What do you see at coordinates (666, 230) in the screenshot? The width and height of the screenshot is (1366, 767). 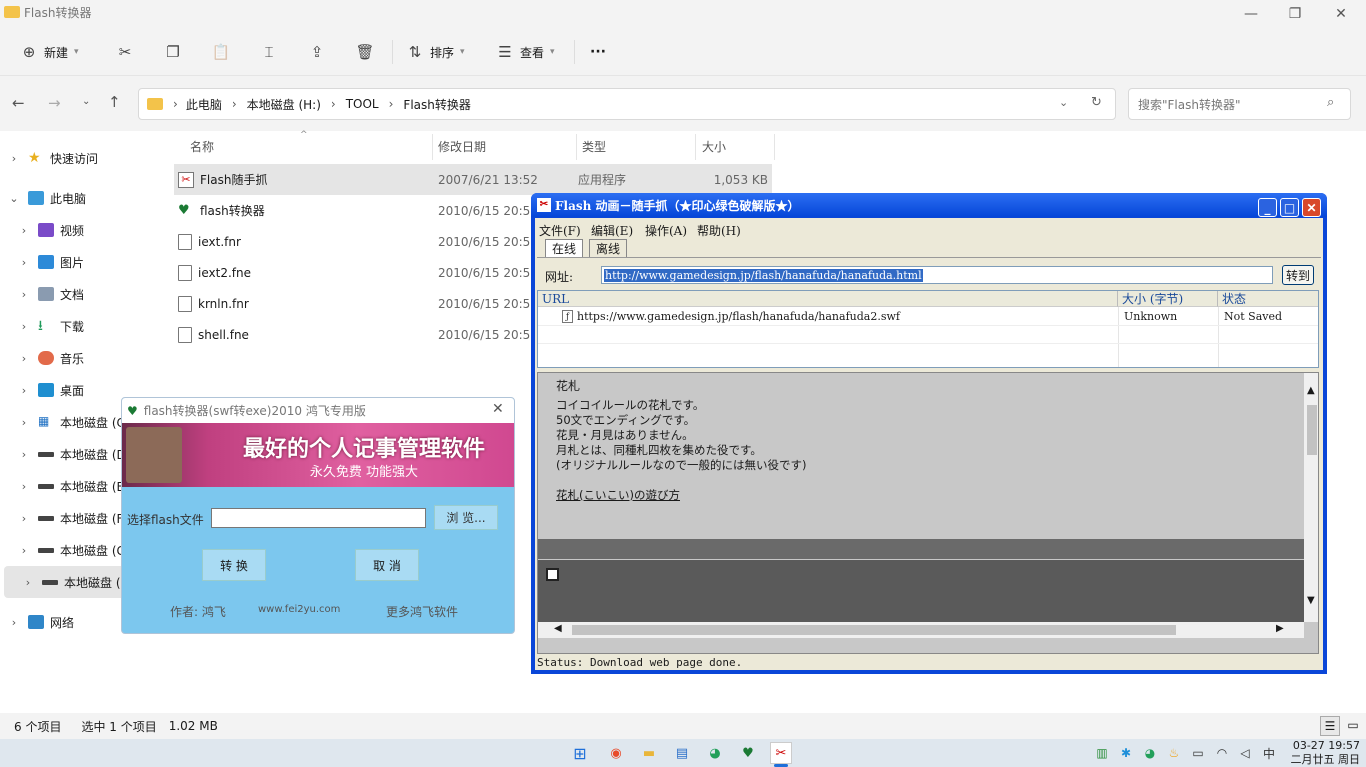 I see `menu-action: 操作(A)` at bounding box center [666, 230].